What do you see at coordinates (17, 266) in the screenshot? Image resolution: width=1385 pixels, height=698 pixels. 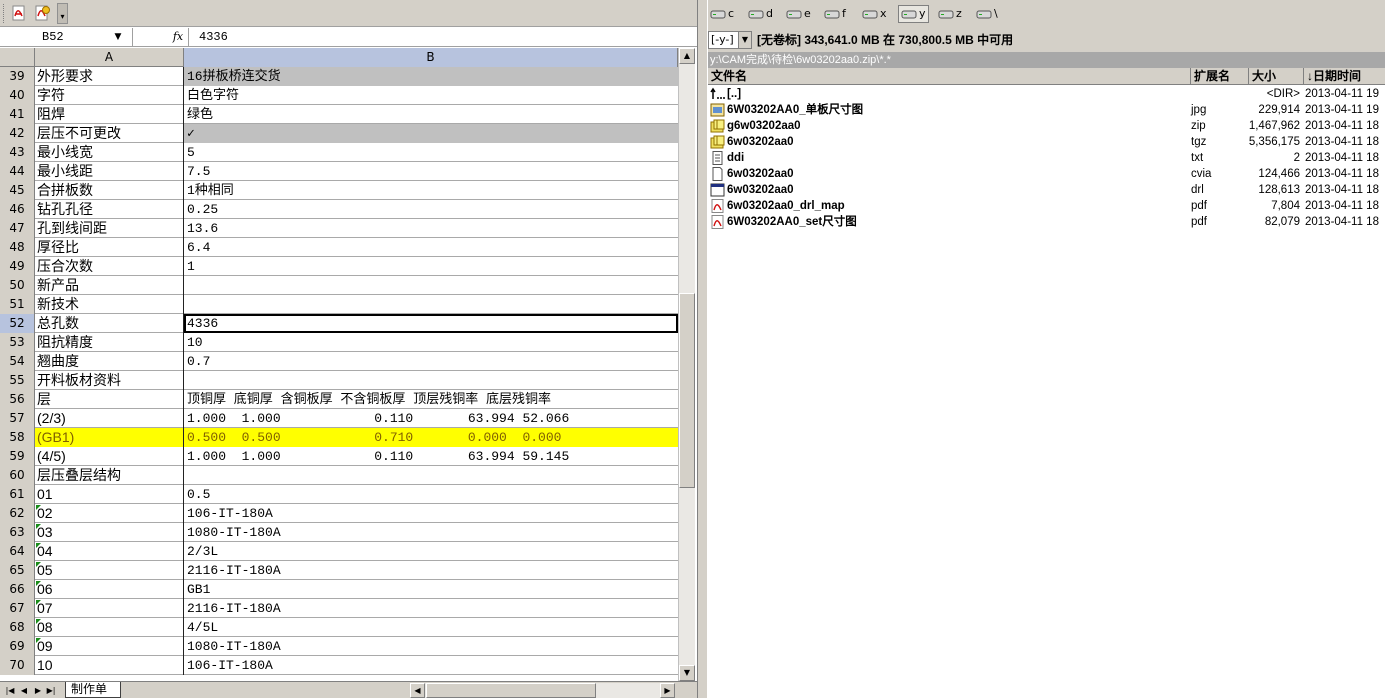 I see `row-header: 49` at bounding box center [17, 266].